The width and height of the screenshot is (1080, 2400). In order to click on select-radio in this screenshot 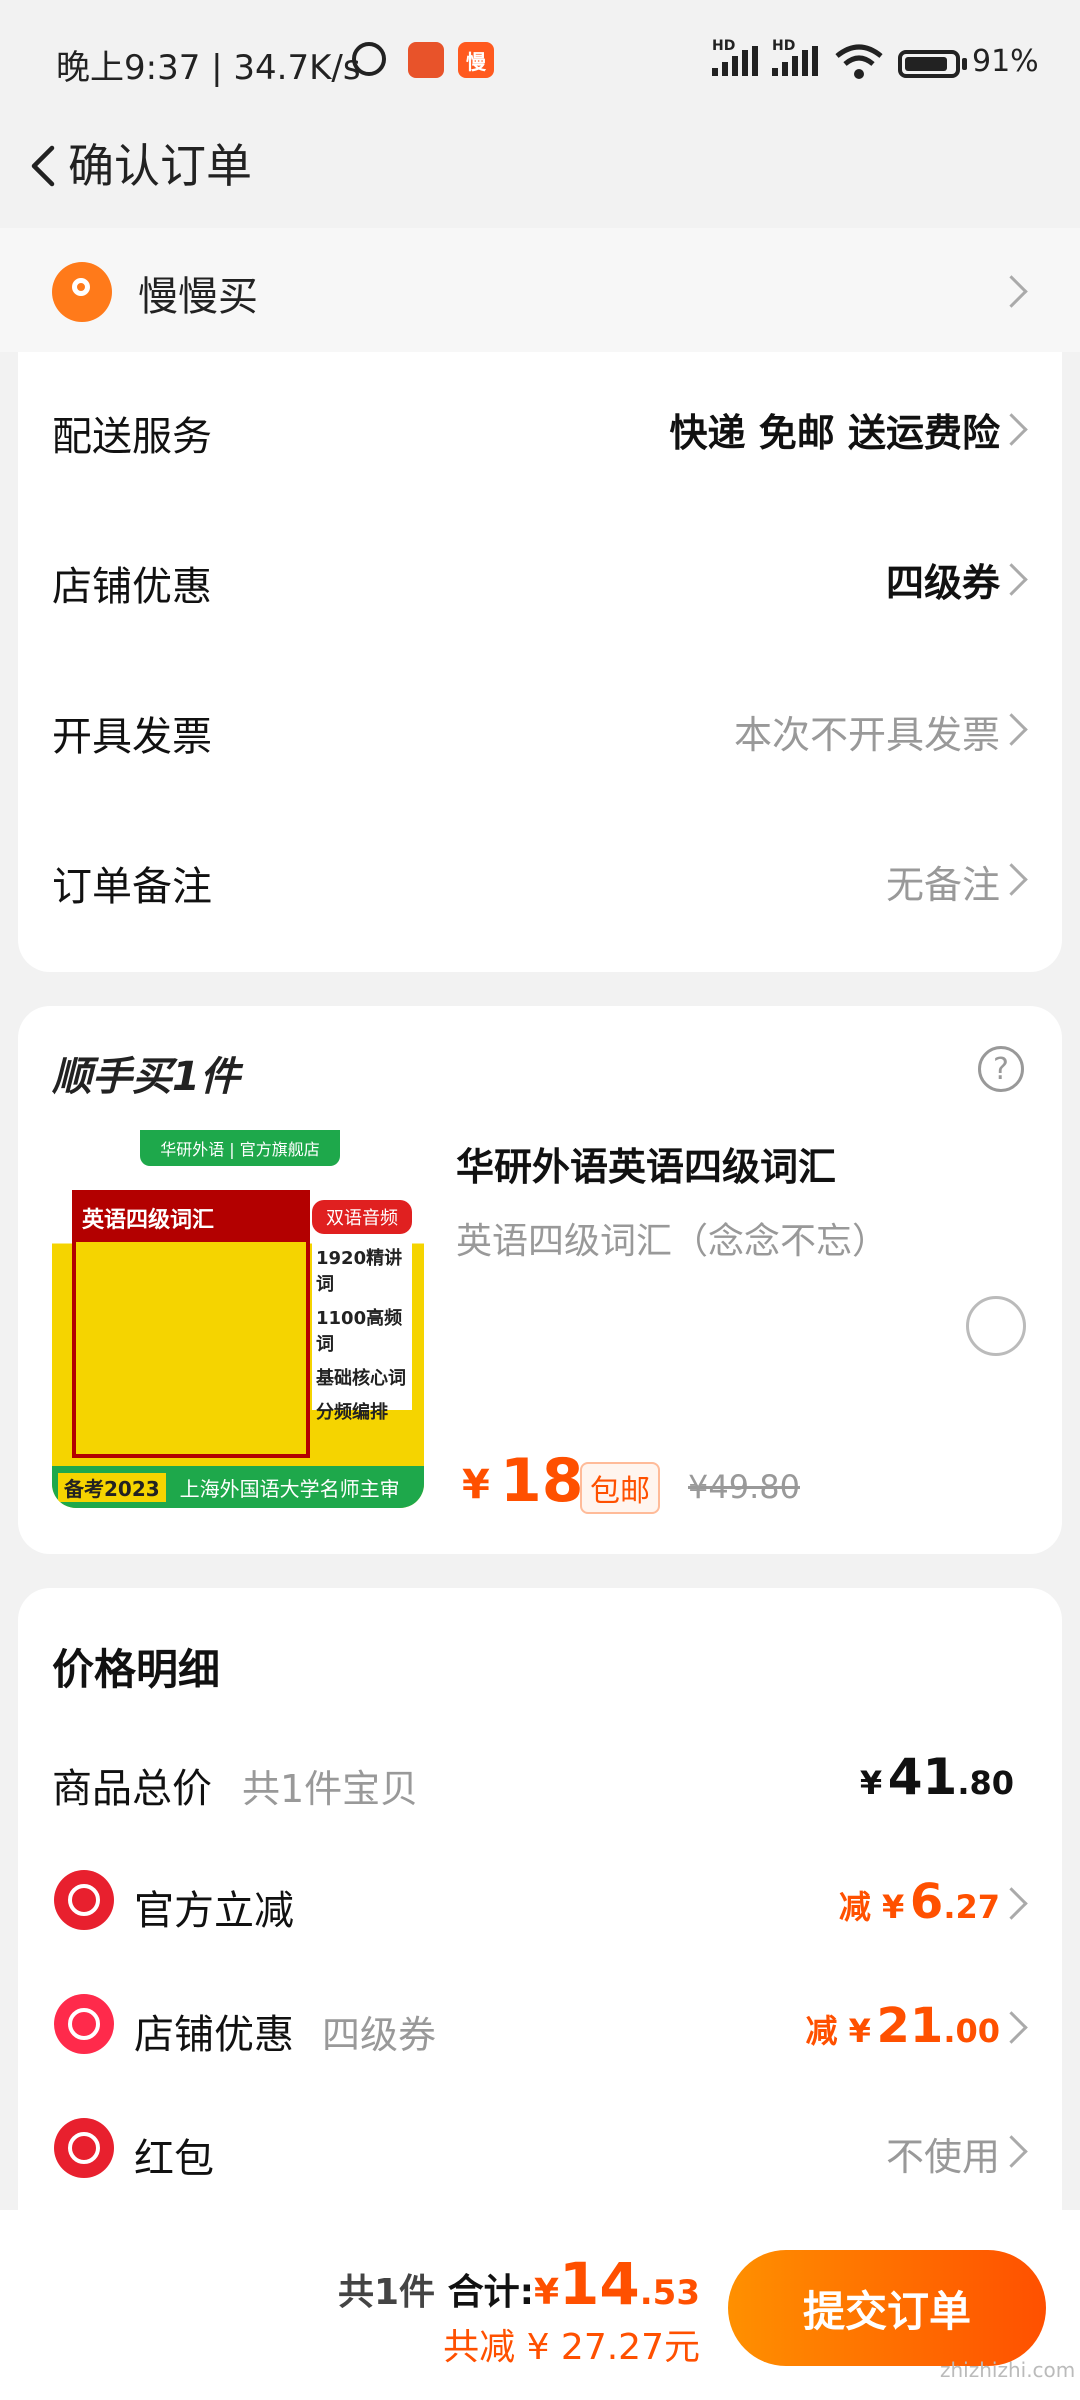, I will do `click(996, 1326)`.